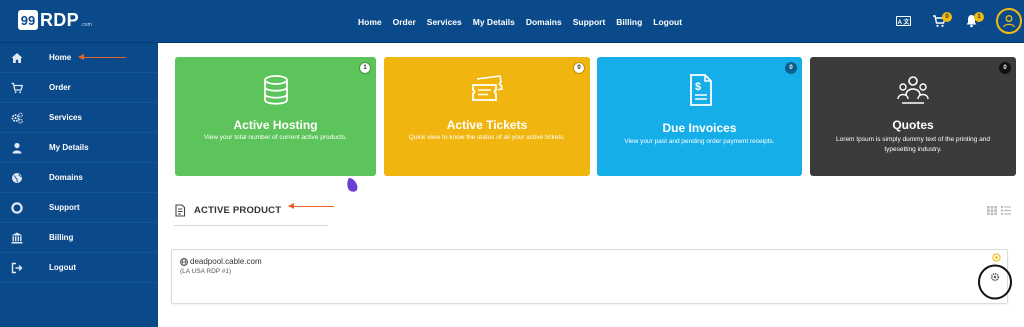 The width and height of the screenshot is (1024, 327). I want to click on logo-text: RDP, so click(59, 19).